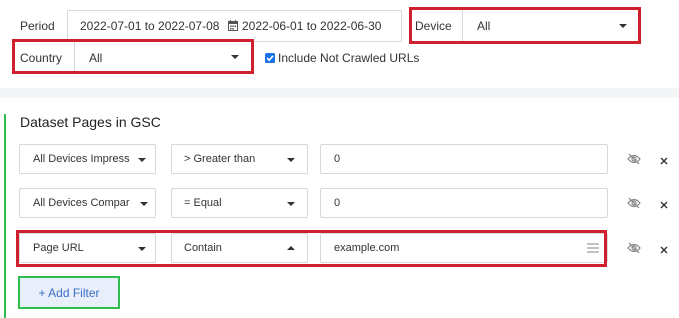  Describe the element at coordinates (349, 58) in the screenshot. I see `include-not-crawled-label: Include Not Crawled URLs` at that location.